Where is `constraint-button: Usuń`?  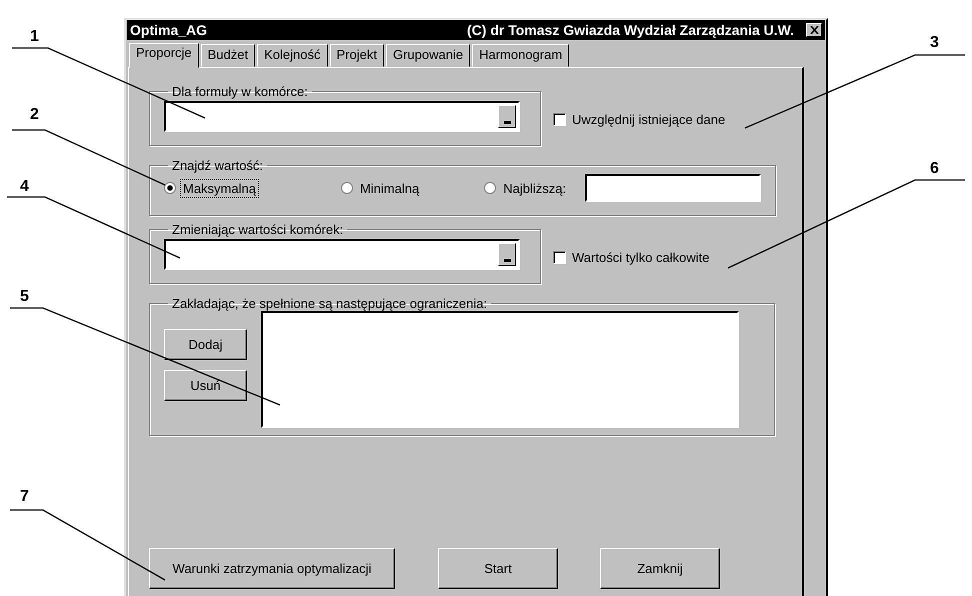
constraint-button: Usuń is located at coordinates (205, 385).